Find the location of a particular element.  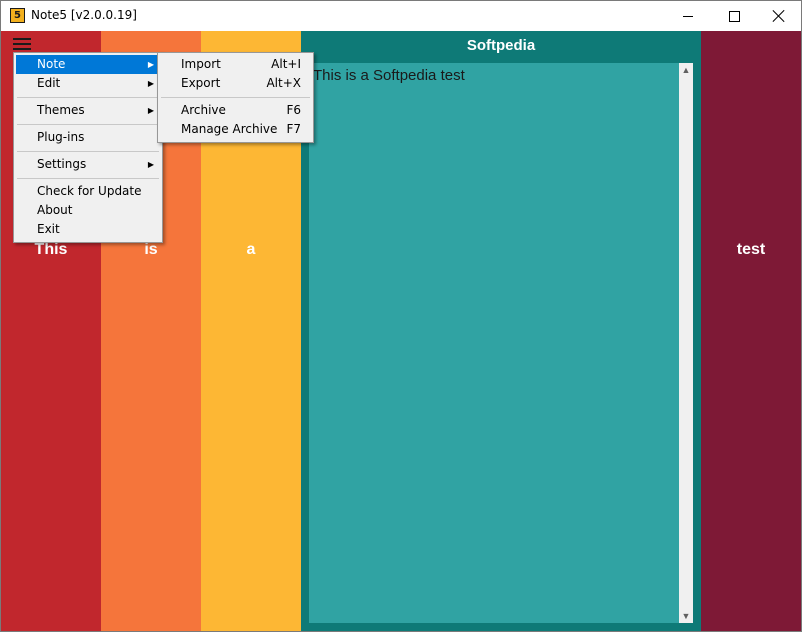

menu-item-label: Manage Archive is located at coordinates (229, 129).